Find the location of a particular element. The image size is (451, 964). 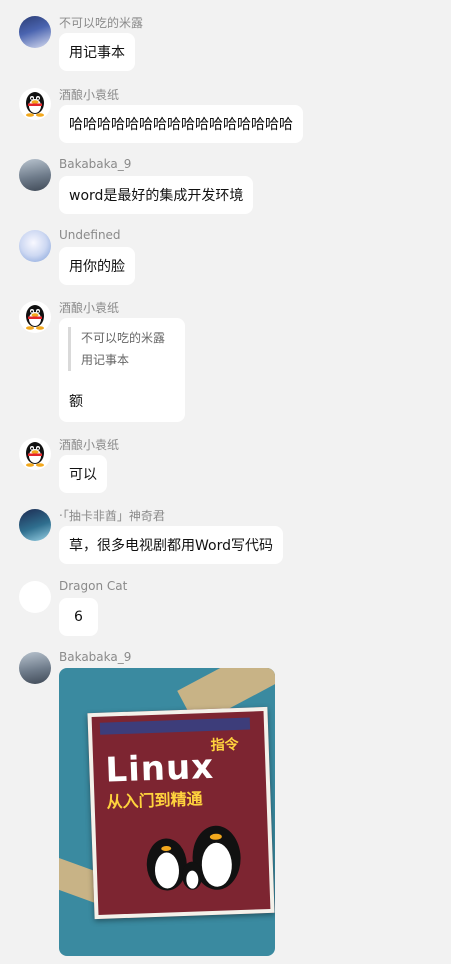

sender-name: Dragon Cat is located at coordinates (93, 586).